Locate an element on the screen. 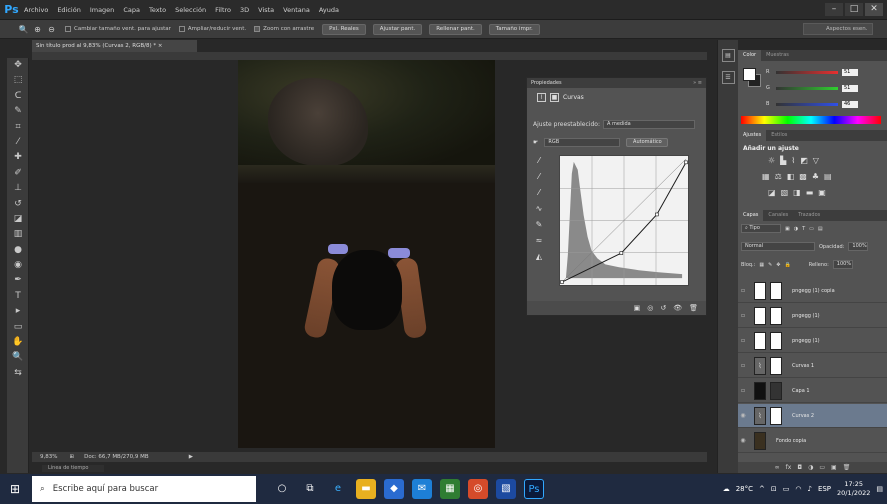  close-button: ✕ is located at coordinates (874, 9).